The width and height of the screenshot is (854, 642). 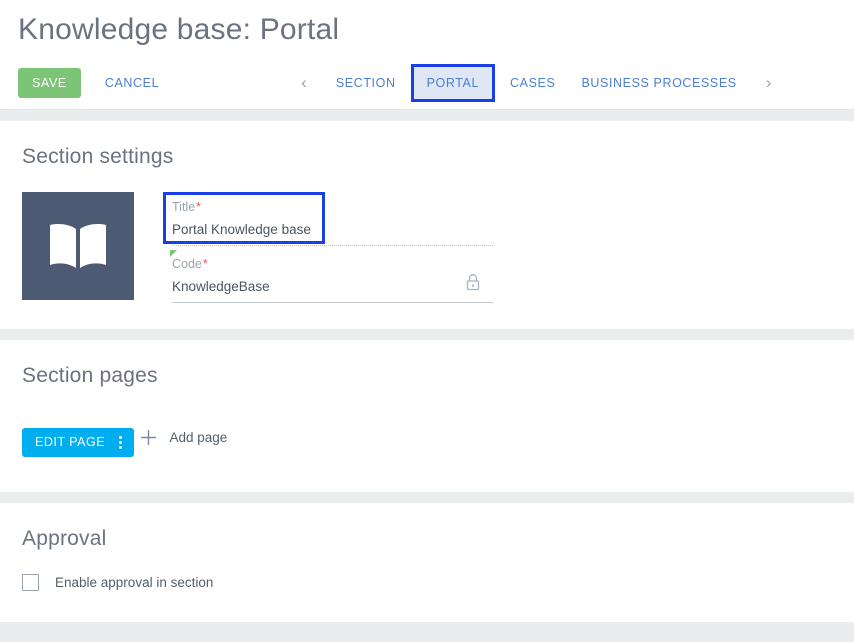 I want to click on enable-approval-row: Enable approval in section, so click(x=117, y=582).